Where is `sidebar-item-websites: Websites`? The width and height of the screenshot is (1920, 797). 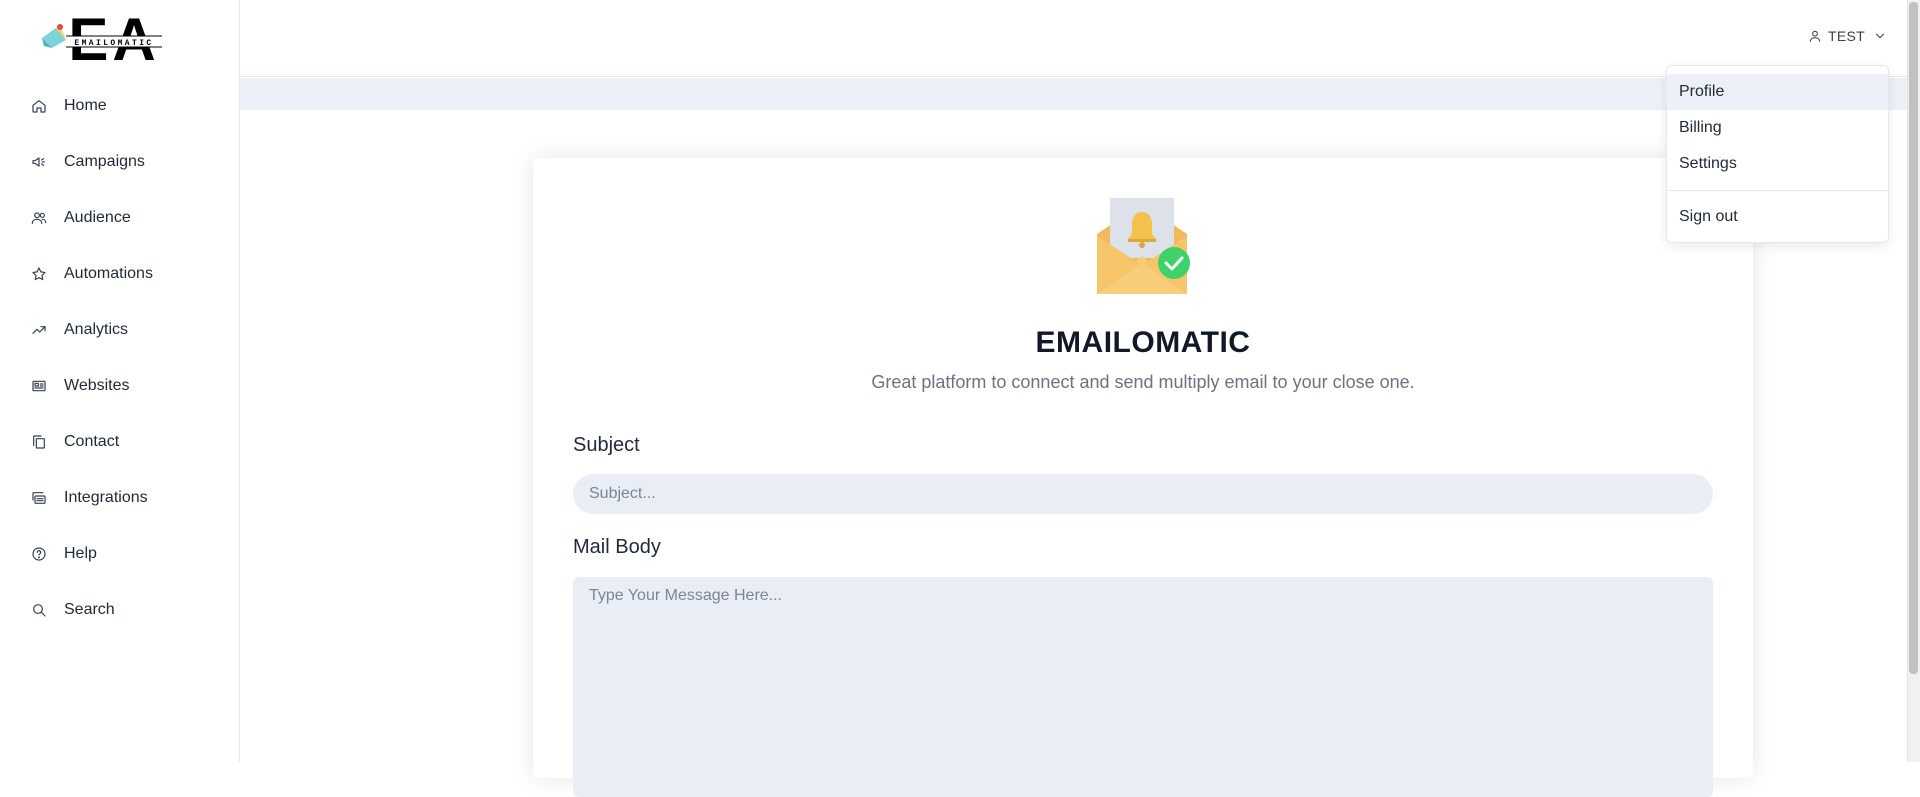 sidebar-item-websites: Websites is located at coordinates (119, 386).